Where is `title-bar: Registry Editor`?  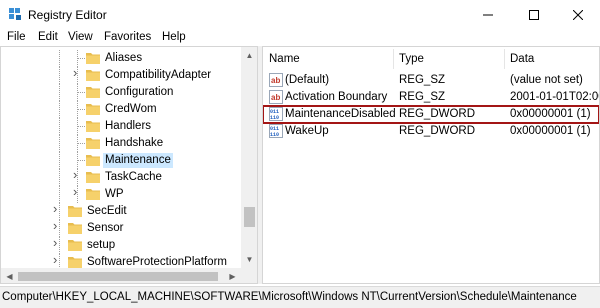
title-bar: Registry Editor is located at coordinates (300, 15).